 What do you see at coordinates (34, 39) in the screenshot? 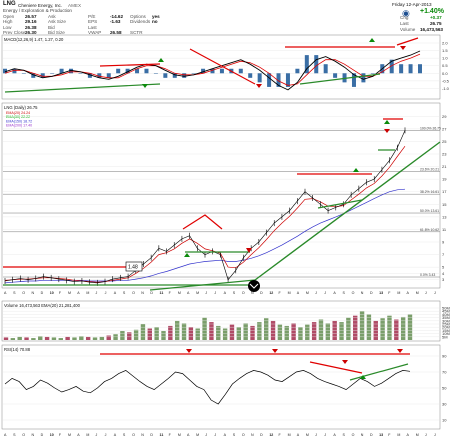
I see `macd-title: MACD(12,26,9) 1.47, 1.27, 0.20` at bounding box center [34, 39].